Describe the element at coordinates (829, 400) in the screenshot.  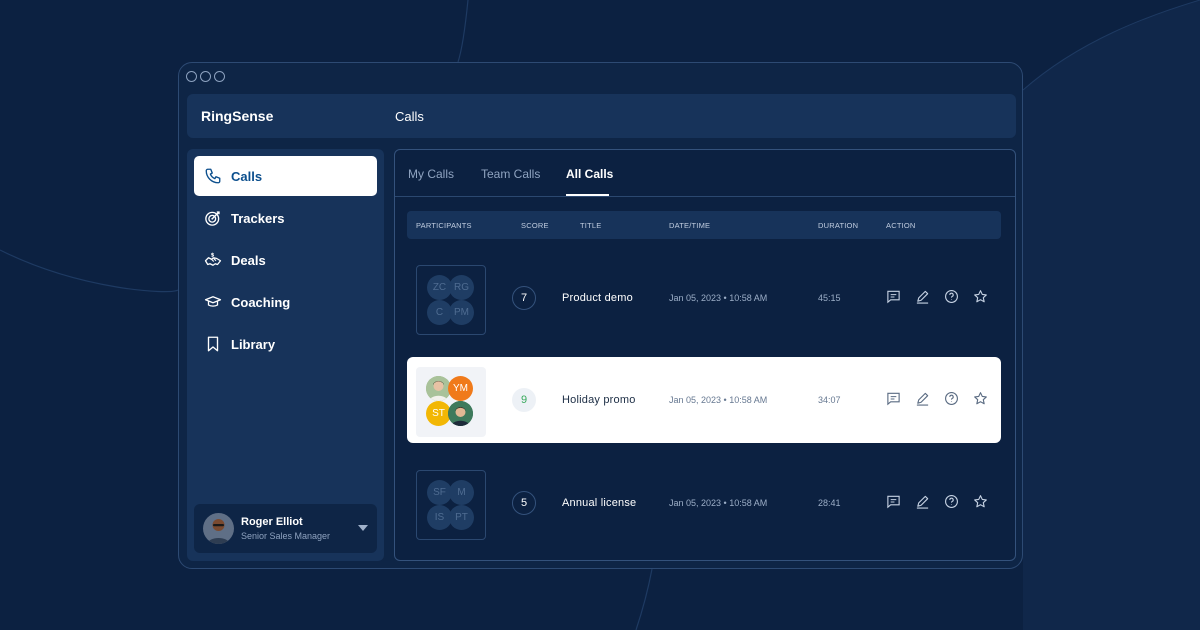
I see `call-duration: 34:07` at that location.